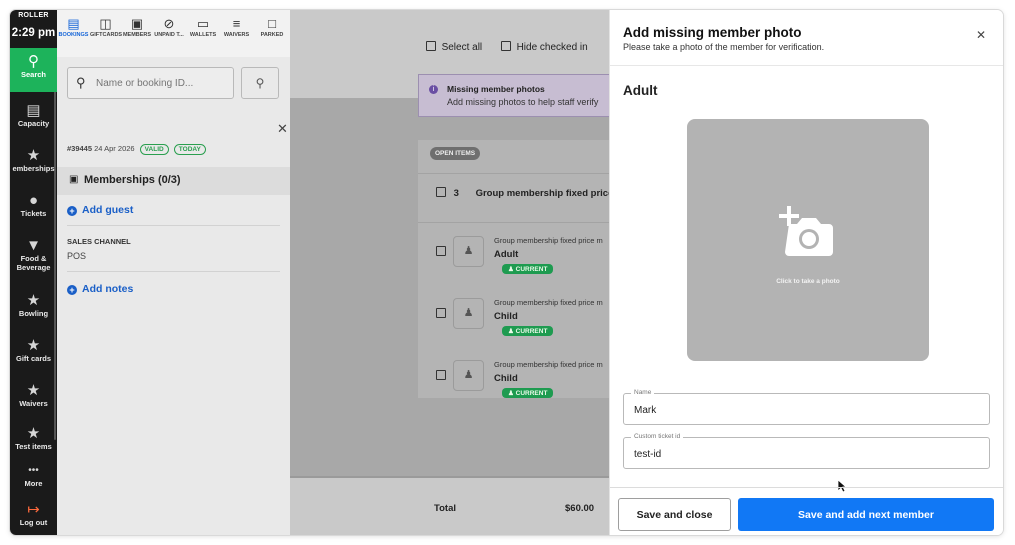 The width and height of the screenshot is (1015, 545). I want to click on nav-logout: ↦ Log out, so click(33, 515).